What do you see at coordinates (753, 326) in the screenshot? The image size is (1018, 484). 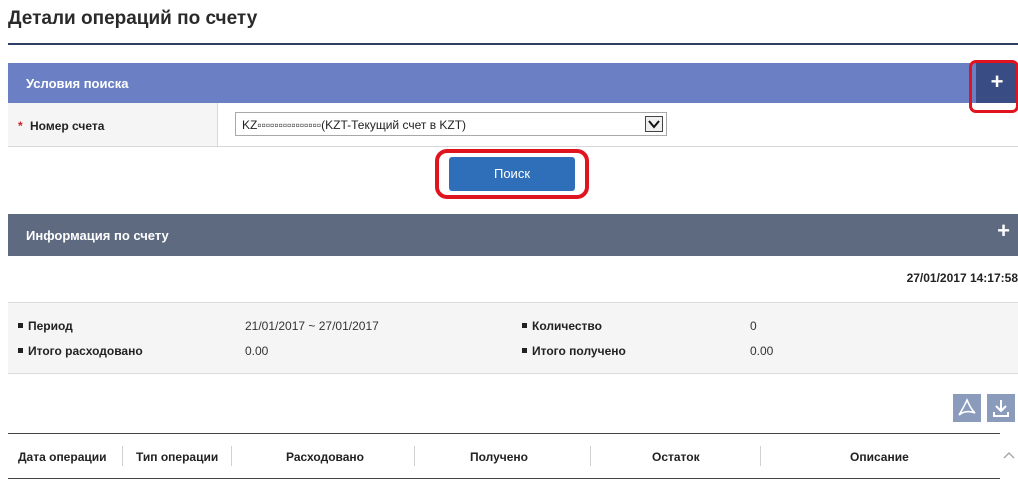 I see `count-value: 0` at bounding box center [753, 326].